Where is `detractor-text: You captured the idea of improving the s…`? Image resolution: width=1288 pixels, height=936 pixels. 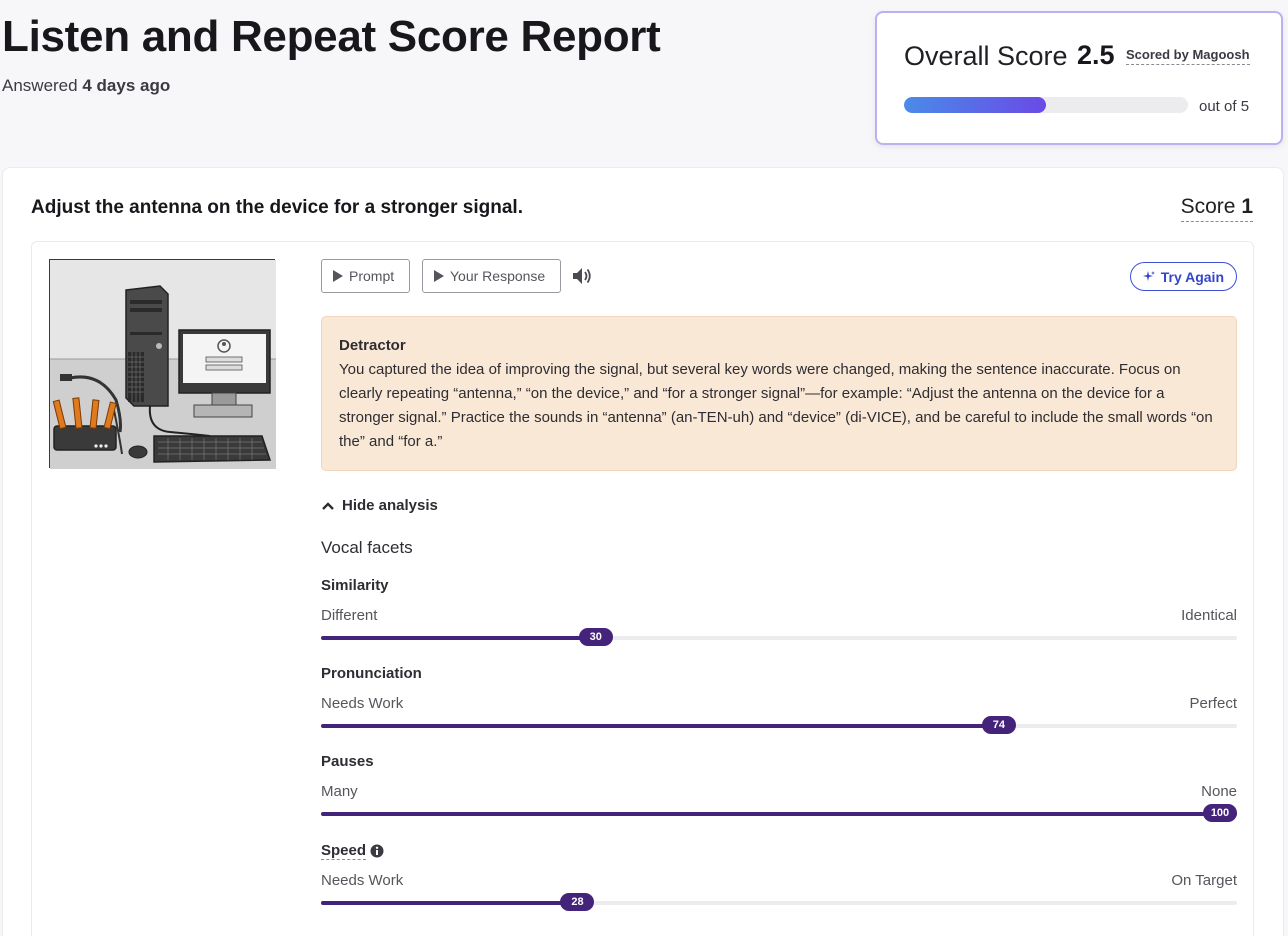 detractor-text: You captured the idea of improving the s… is located at coordinates (776, 405).